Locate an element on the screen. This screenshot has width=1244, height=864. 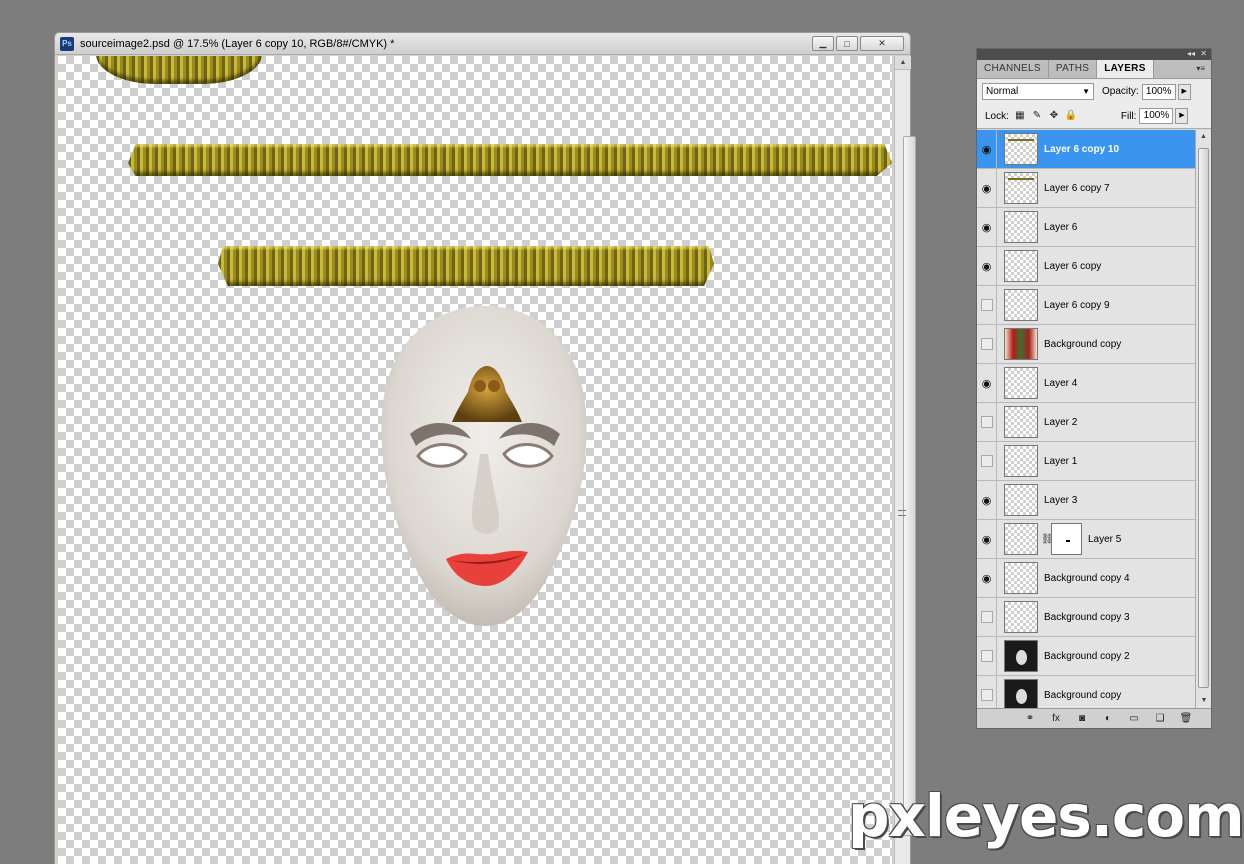
lock-pixels-icon: ✎ is located at coordinates (1037, 116).